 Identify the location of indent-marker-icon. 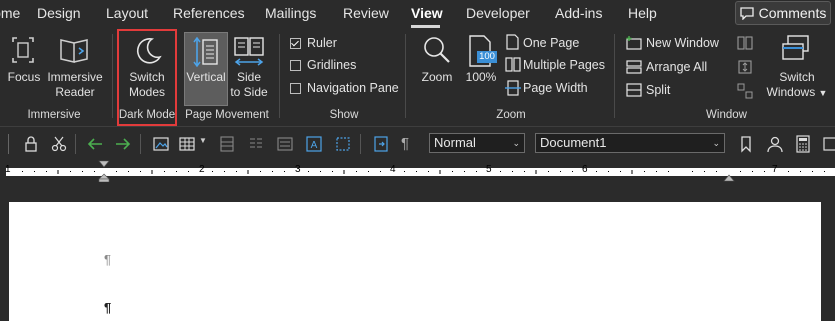
(104, 171).